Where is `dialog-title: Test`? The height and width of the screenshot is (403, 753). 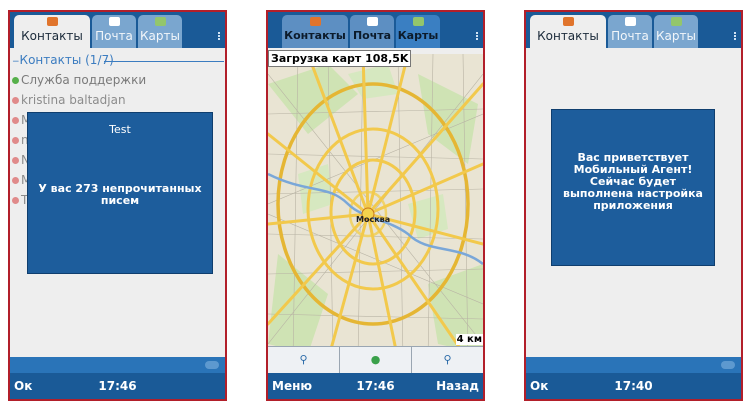
dialog-title: Test is located at coordinates (120, 129).